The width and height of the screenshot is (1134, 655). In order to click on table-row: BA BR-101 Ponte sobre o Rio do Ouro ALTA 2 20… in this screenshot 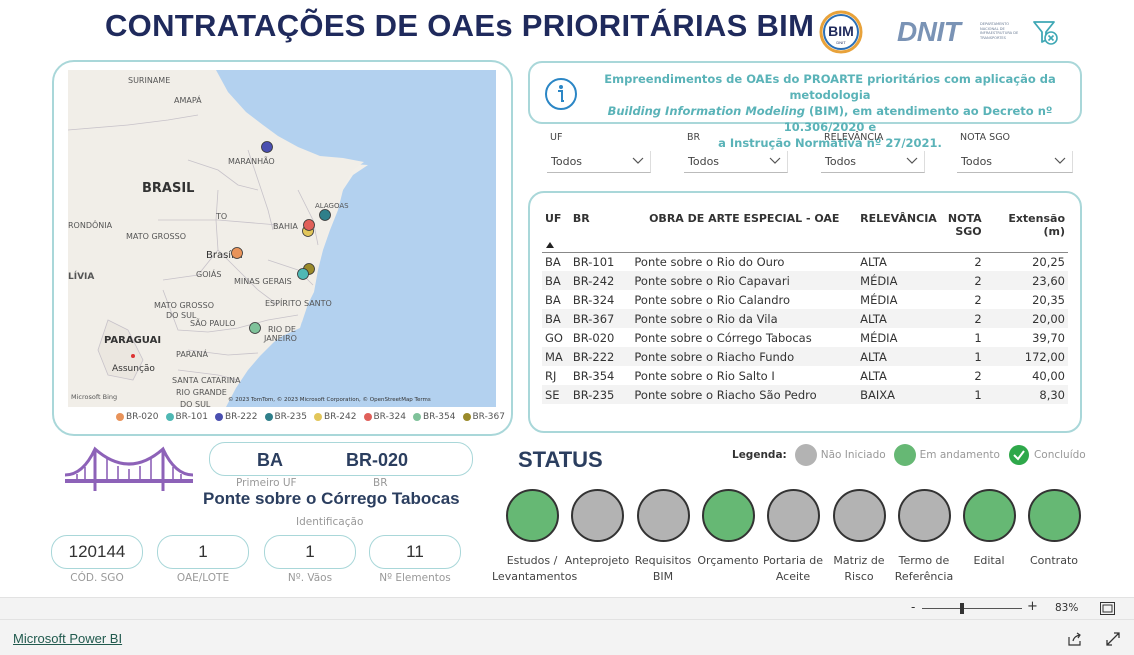, I will do `click(805, 261)`.